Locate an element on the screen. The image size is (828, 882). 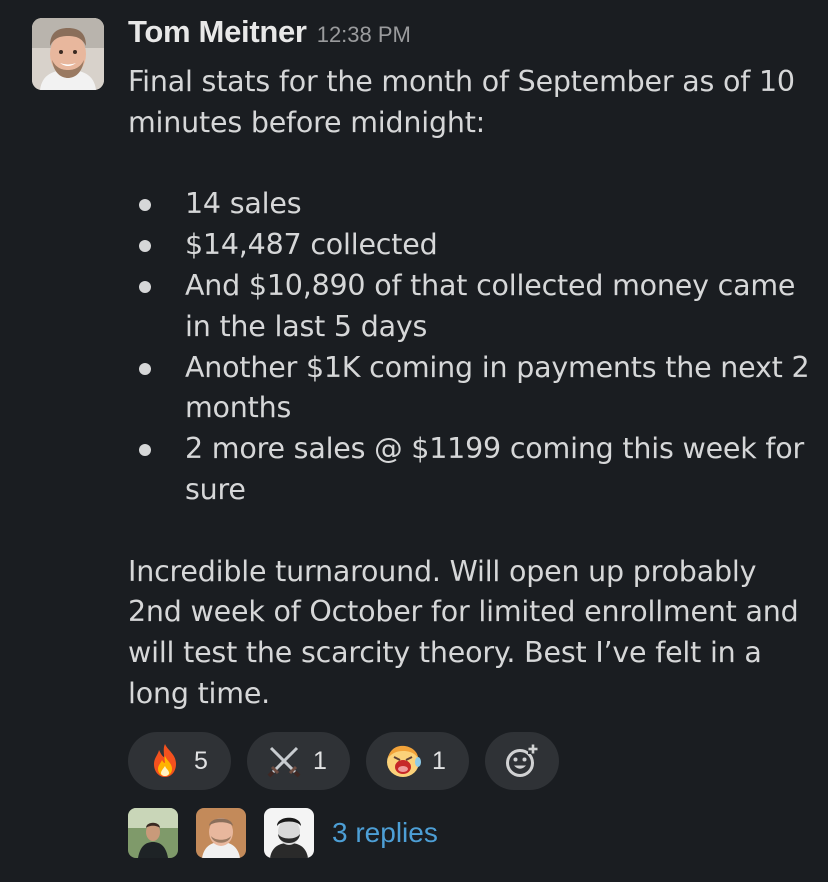
reaction-crossed-swords: 1 is located at coordinates (298, 761).